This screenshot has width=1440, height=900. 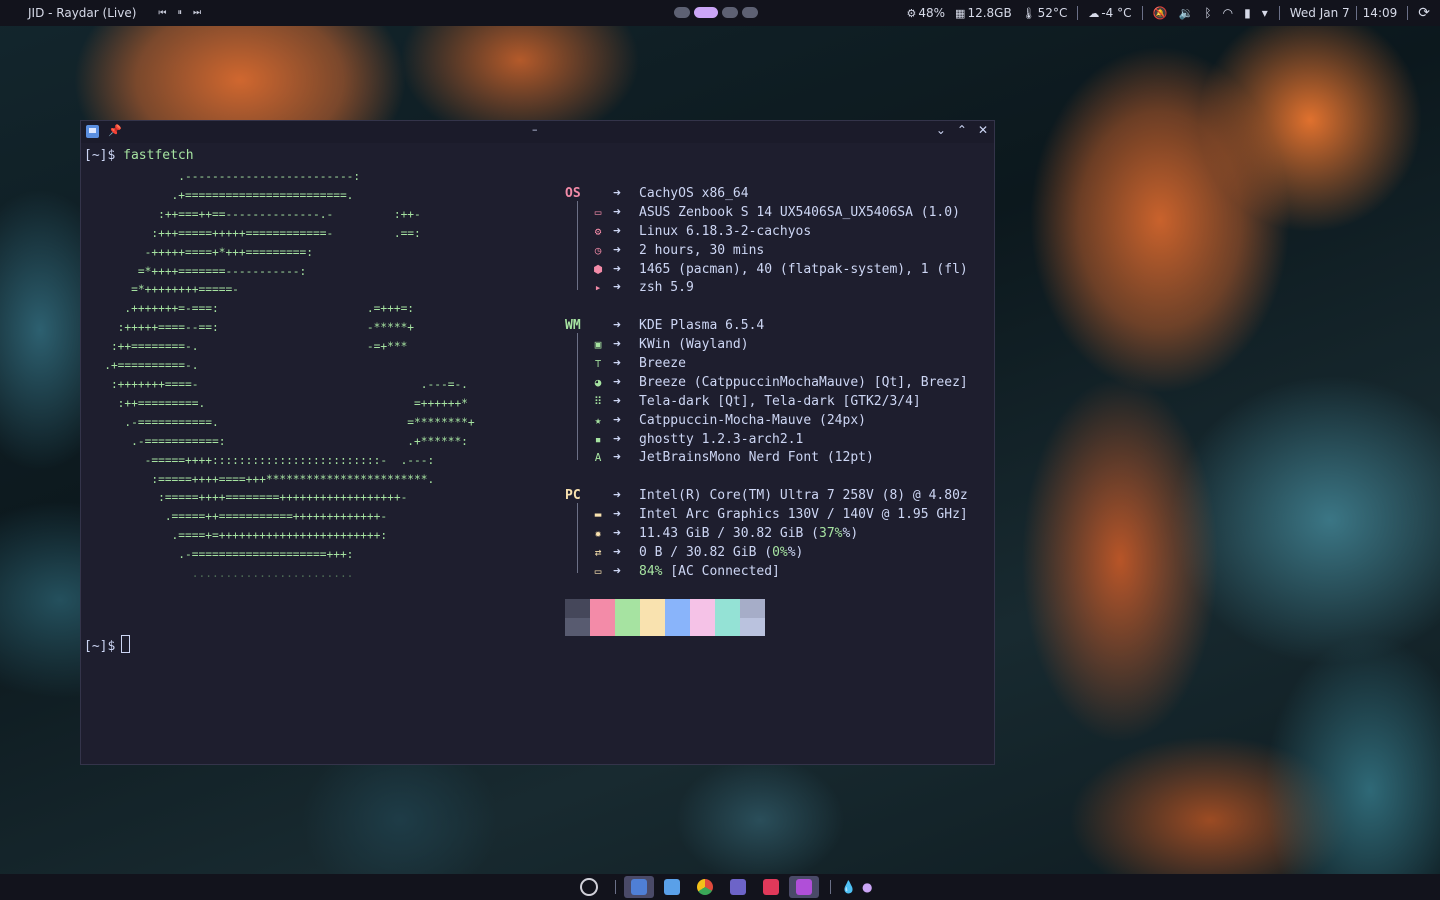 What do you see at coordinates (161, 290) in the screenshot?
I see `logo-line: =*++++++++=====-` at bounding box center [161, 290].